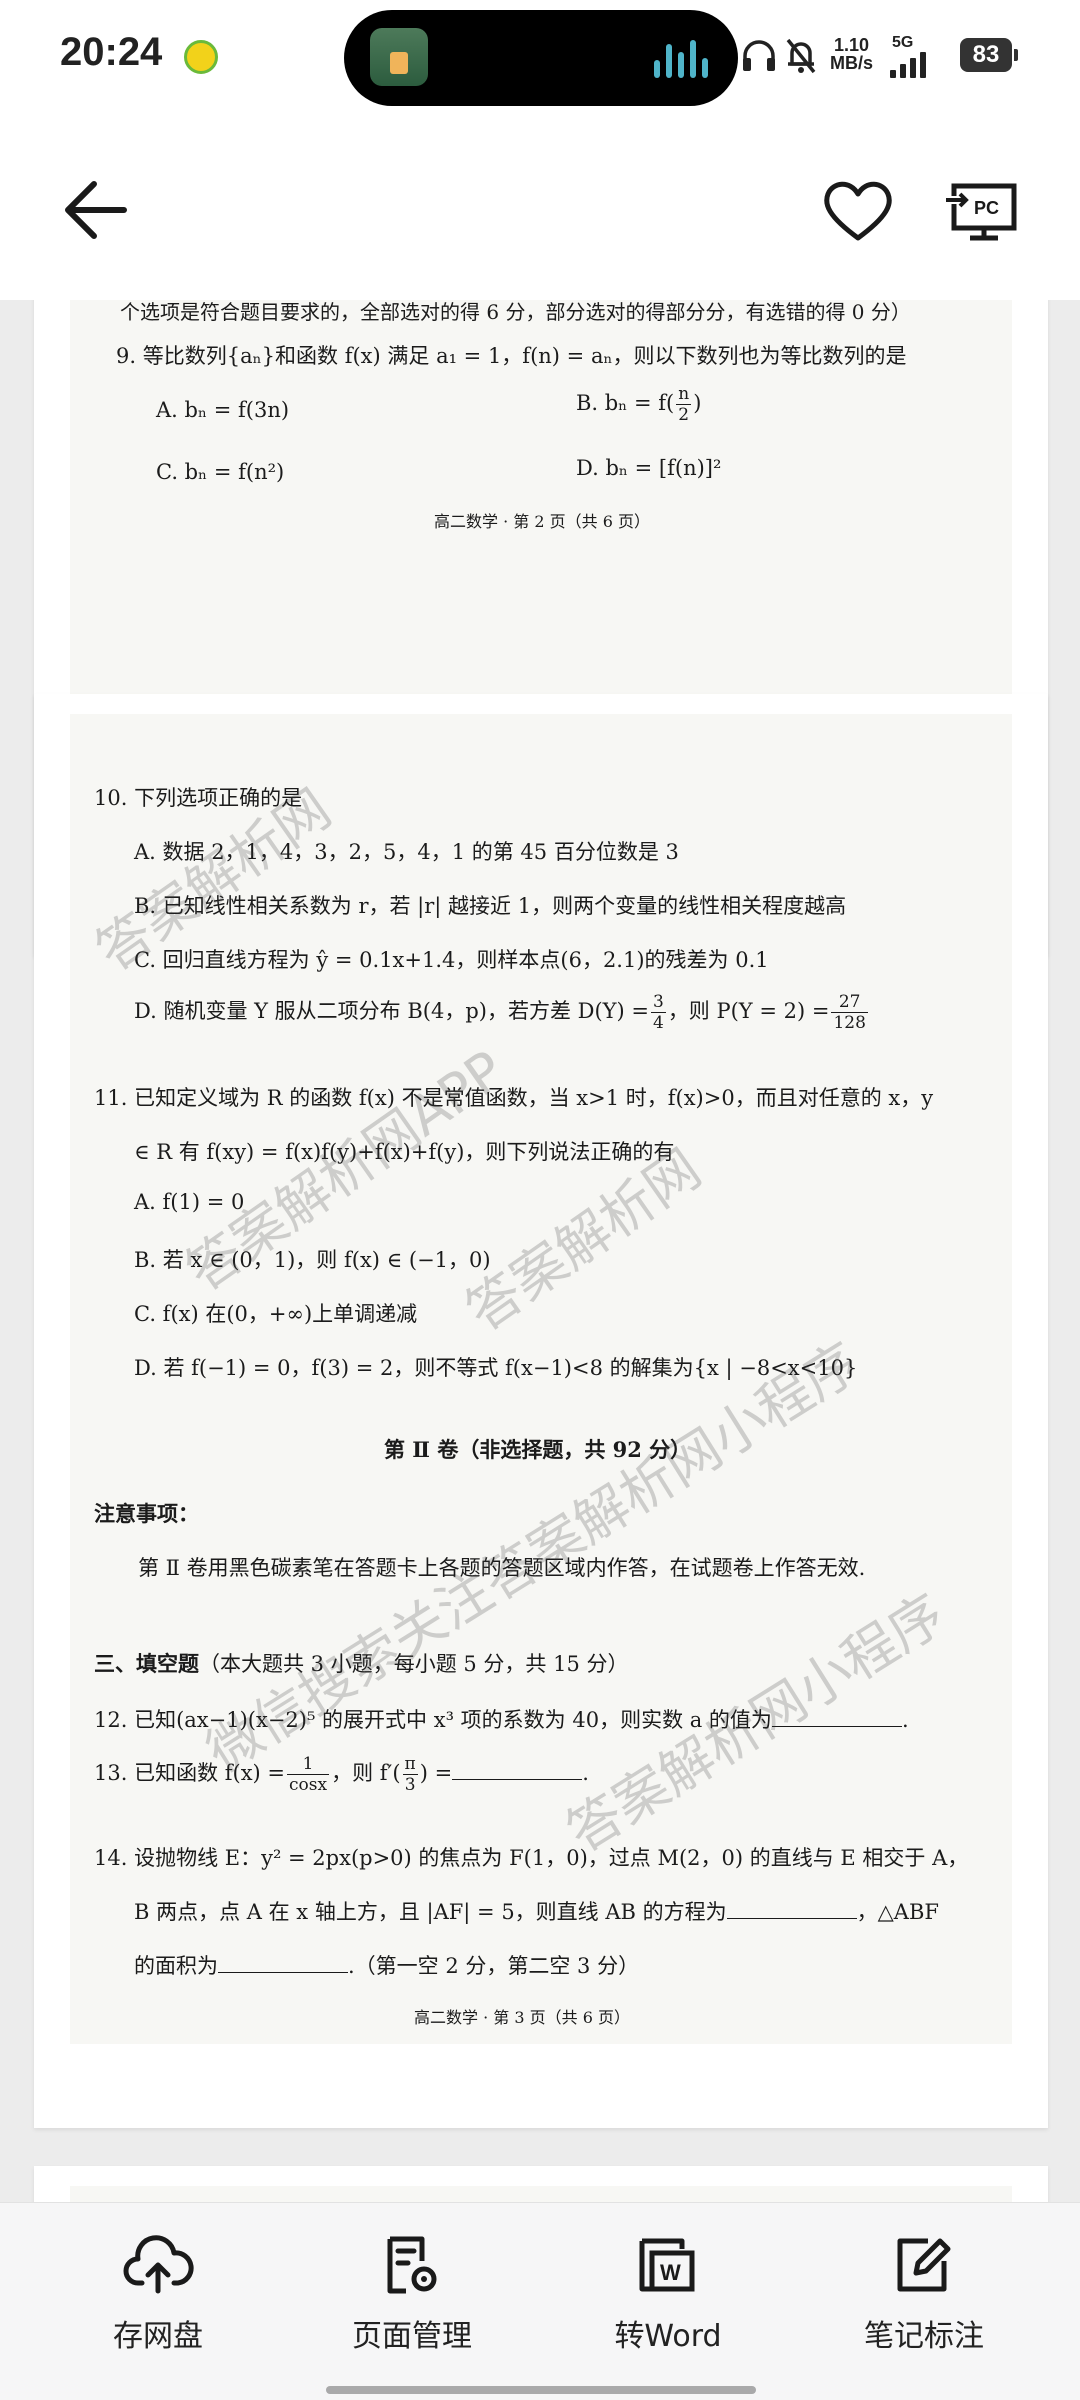 This screenshot has height=2400, width=1080. I want to click on svg-text: PC, so click(986, 208).